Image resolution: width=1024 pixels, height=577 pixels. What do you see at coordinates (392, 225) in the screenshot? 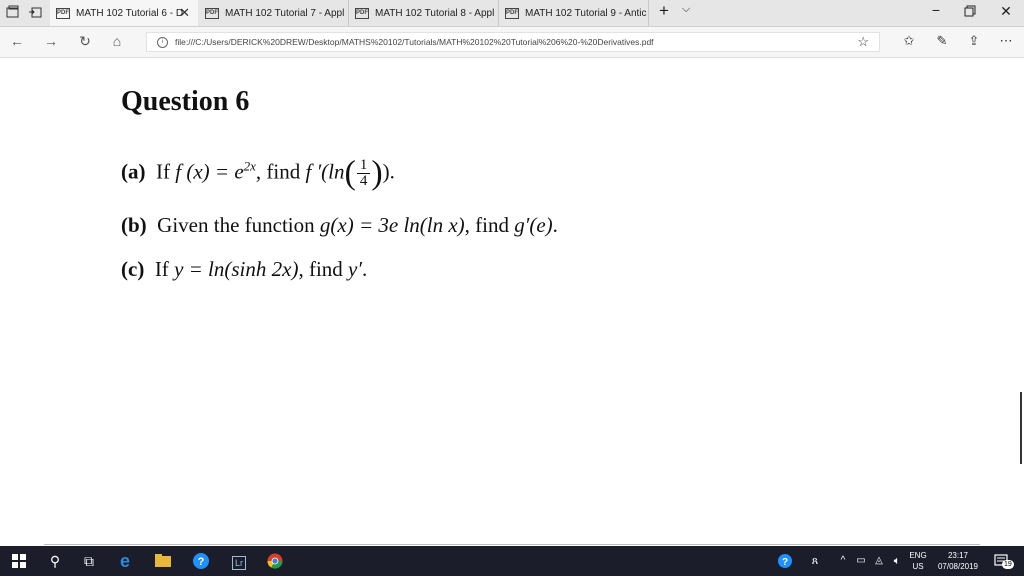
I see `math-expression: g(x) = 3e ln(ln x)` at bounding box center [392, 225].